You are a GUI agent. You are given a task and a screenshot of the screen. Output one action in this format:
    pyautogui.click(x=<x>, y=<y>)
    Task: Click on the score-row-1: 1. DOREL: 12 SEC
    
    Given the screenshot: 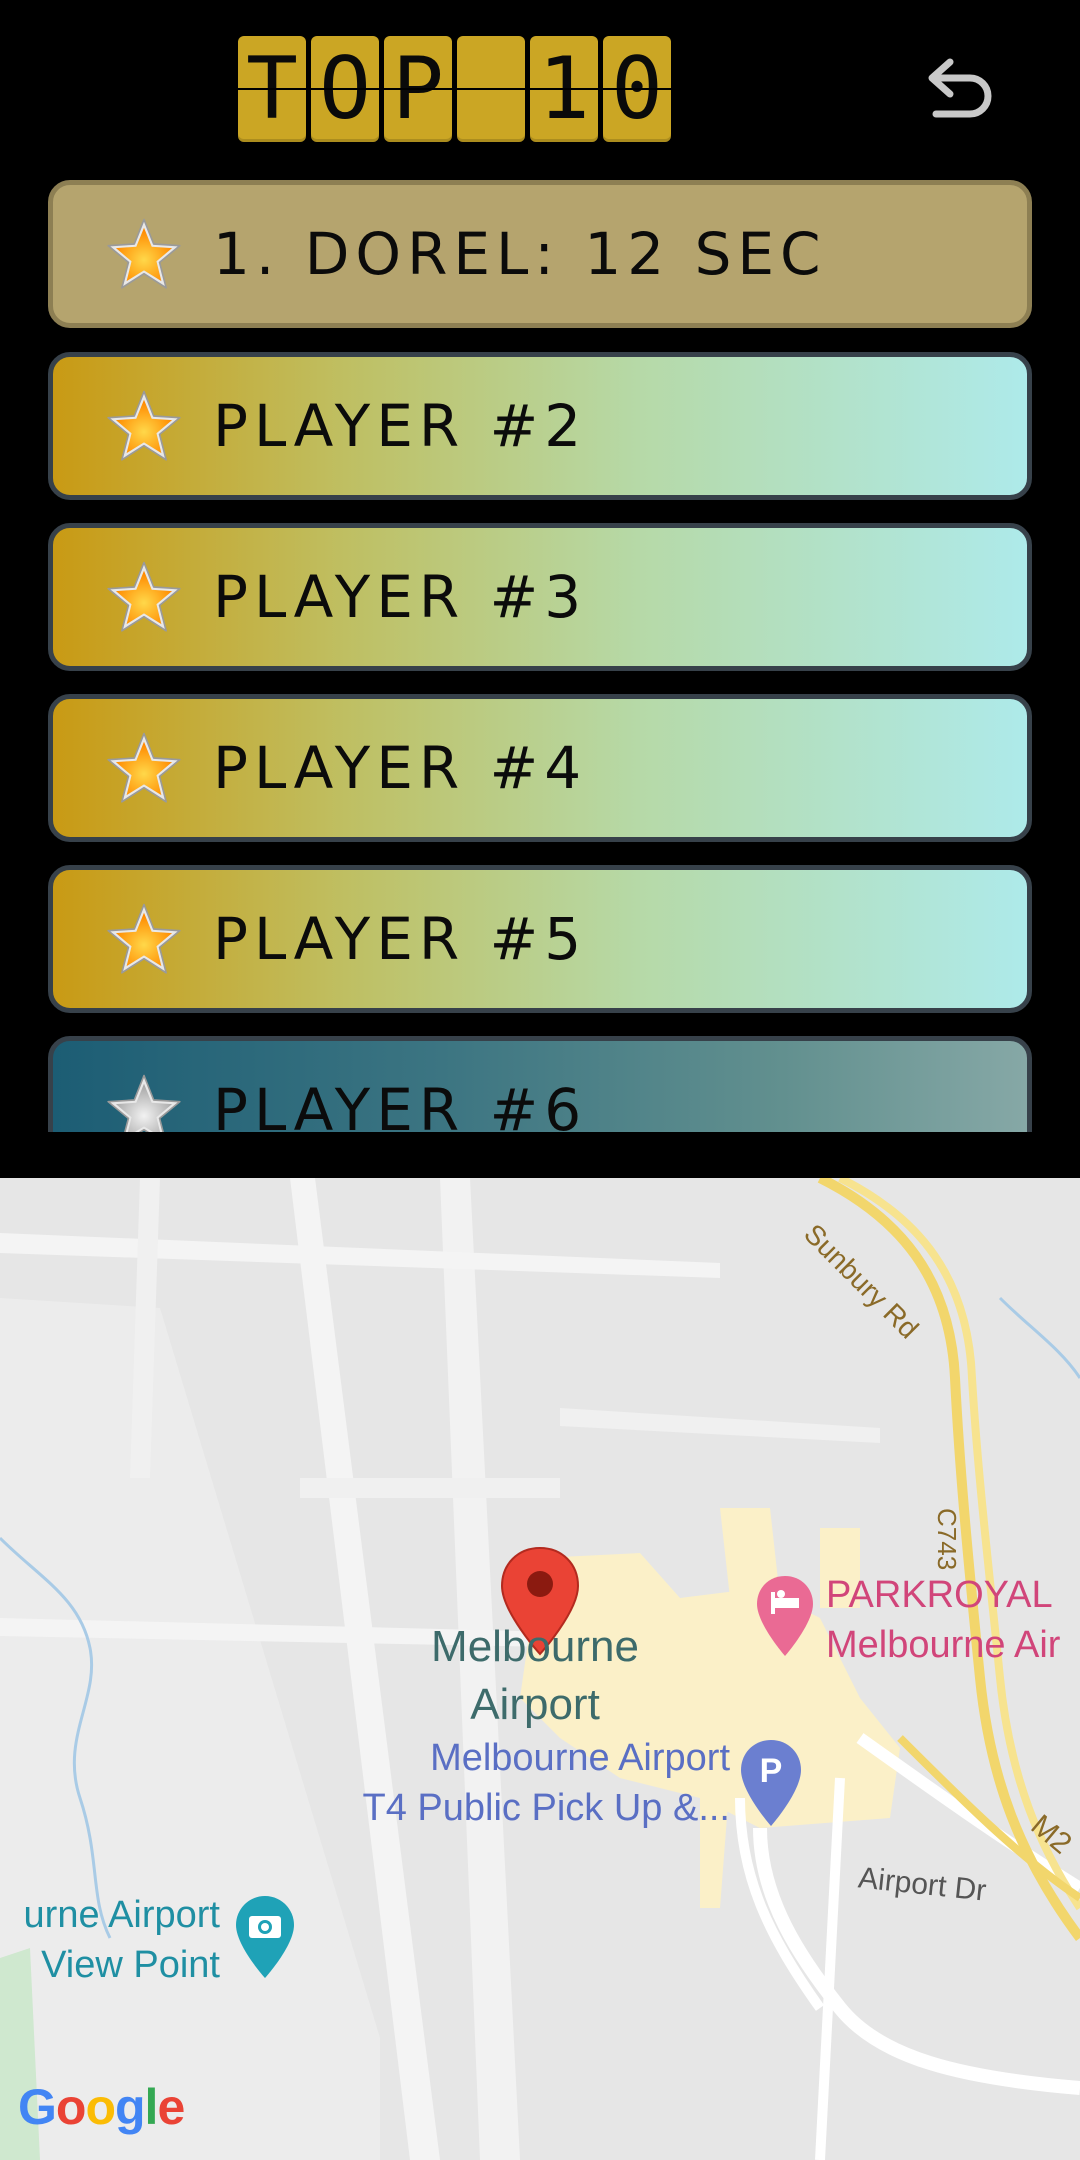 What is the action you would take?
    pyautogui.click(x=540, y=254)
    